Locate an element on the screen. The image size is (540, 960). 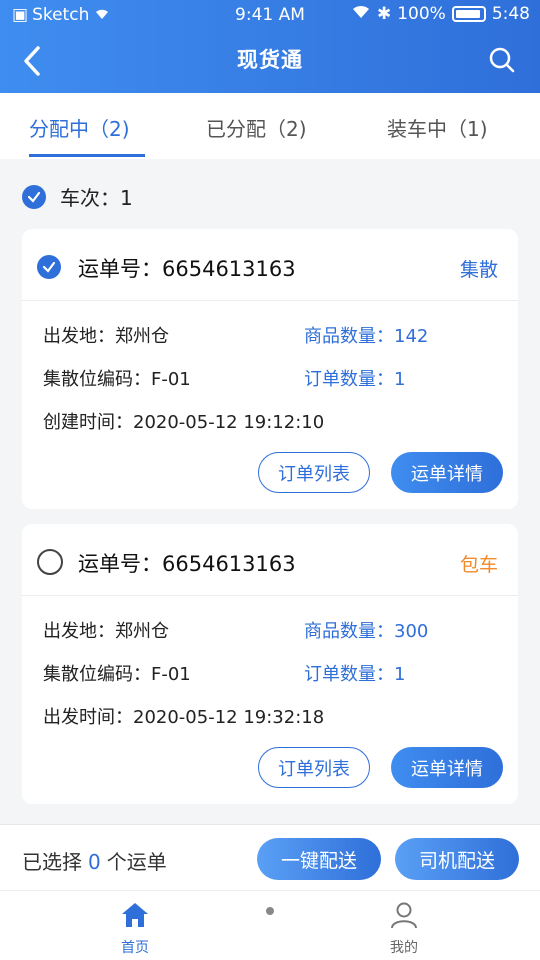
one-click-dispatch-button: 一键配送 is located at coordinates (319, 859).